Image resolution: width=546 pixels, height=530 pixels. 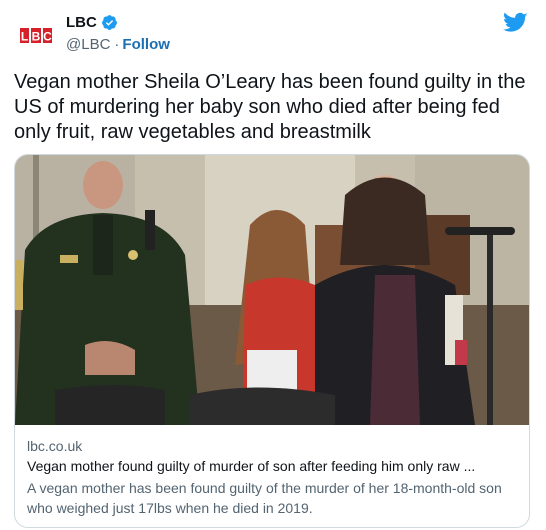 I want to click on name-row: LBC, so click(x=92, y=22).